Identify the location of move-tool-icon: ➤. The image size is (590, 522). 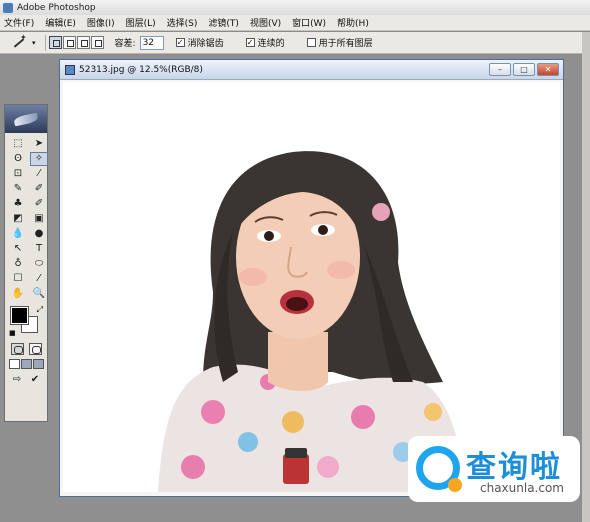
(39, 144).